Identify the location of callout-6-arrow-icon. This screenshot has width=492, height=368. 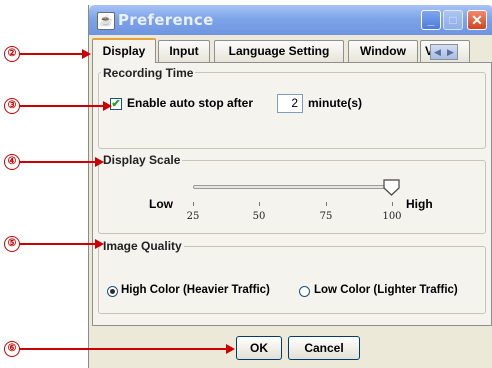
(230, 349).